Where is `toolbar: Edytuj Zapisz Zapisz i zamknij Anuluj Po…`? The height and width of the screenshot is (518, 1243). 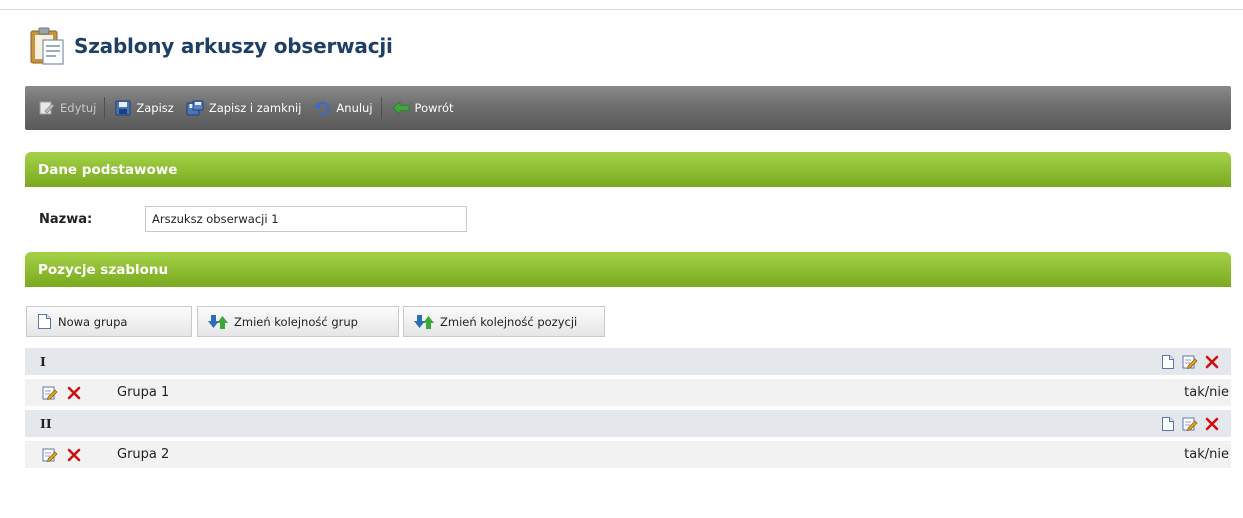
toolbar: Edytuj Zapisz Zapisz i zamknij Anuluj Po… is located at coordinates (628, 108).